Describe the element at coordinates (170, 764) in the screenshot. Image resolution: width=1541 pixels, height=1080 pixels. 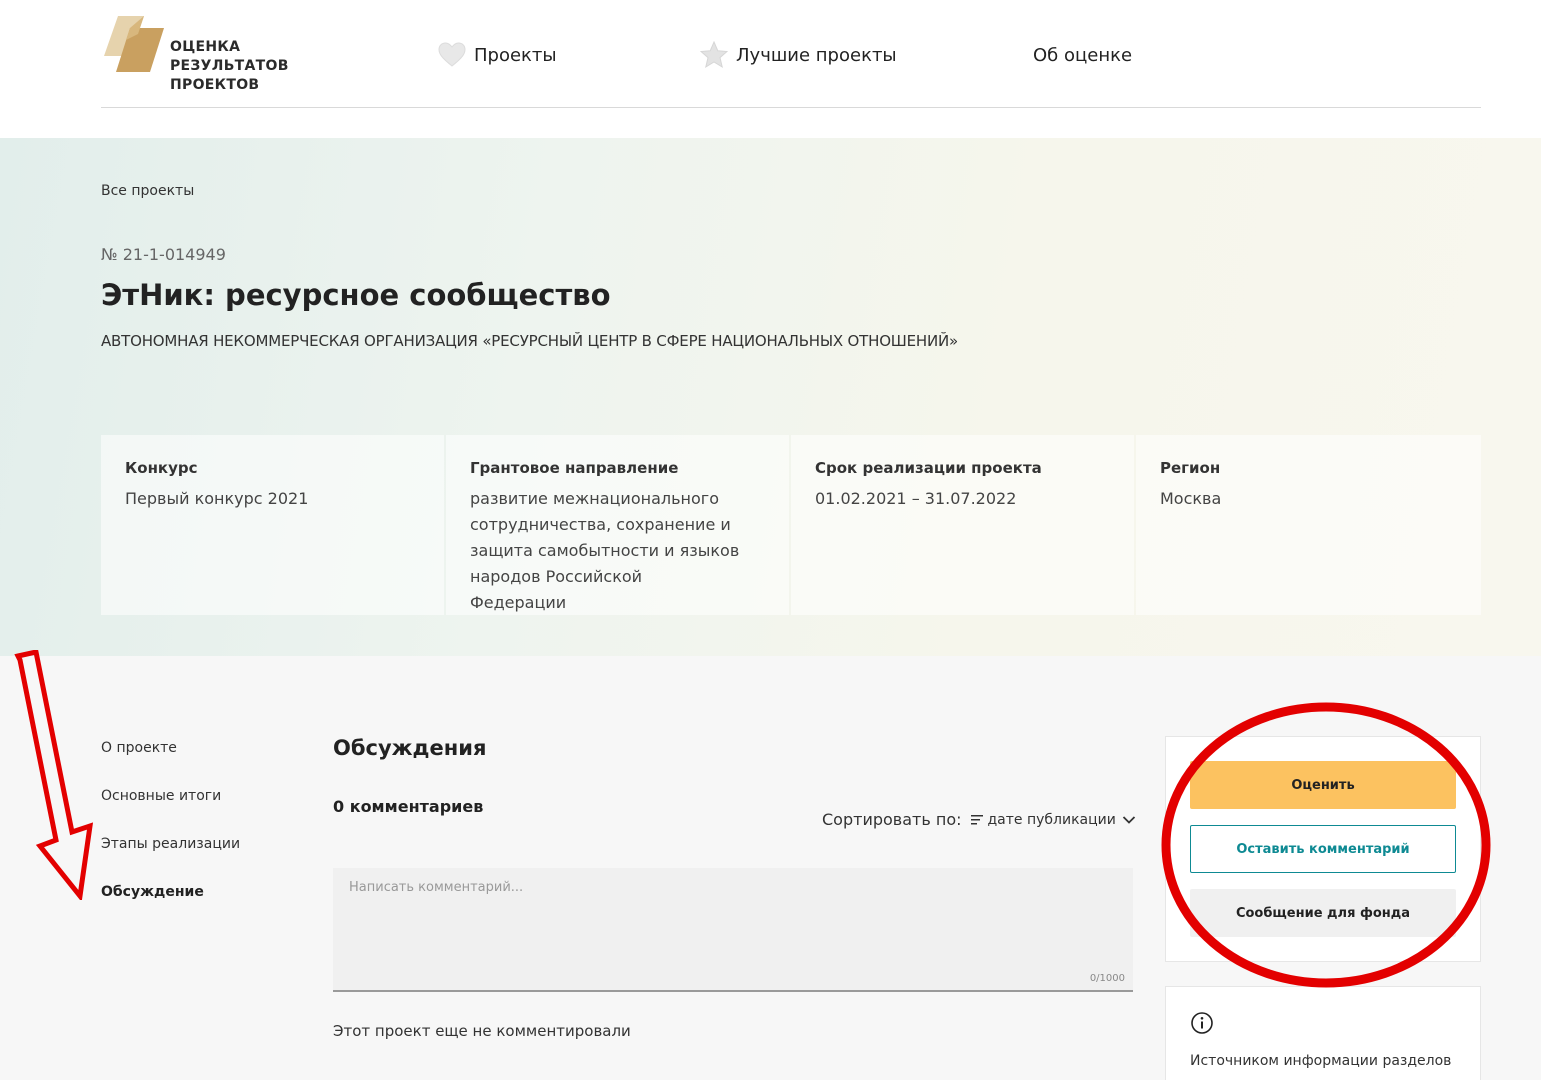
I see `section-nav-about: О проекте` at that location.